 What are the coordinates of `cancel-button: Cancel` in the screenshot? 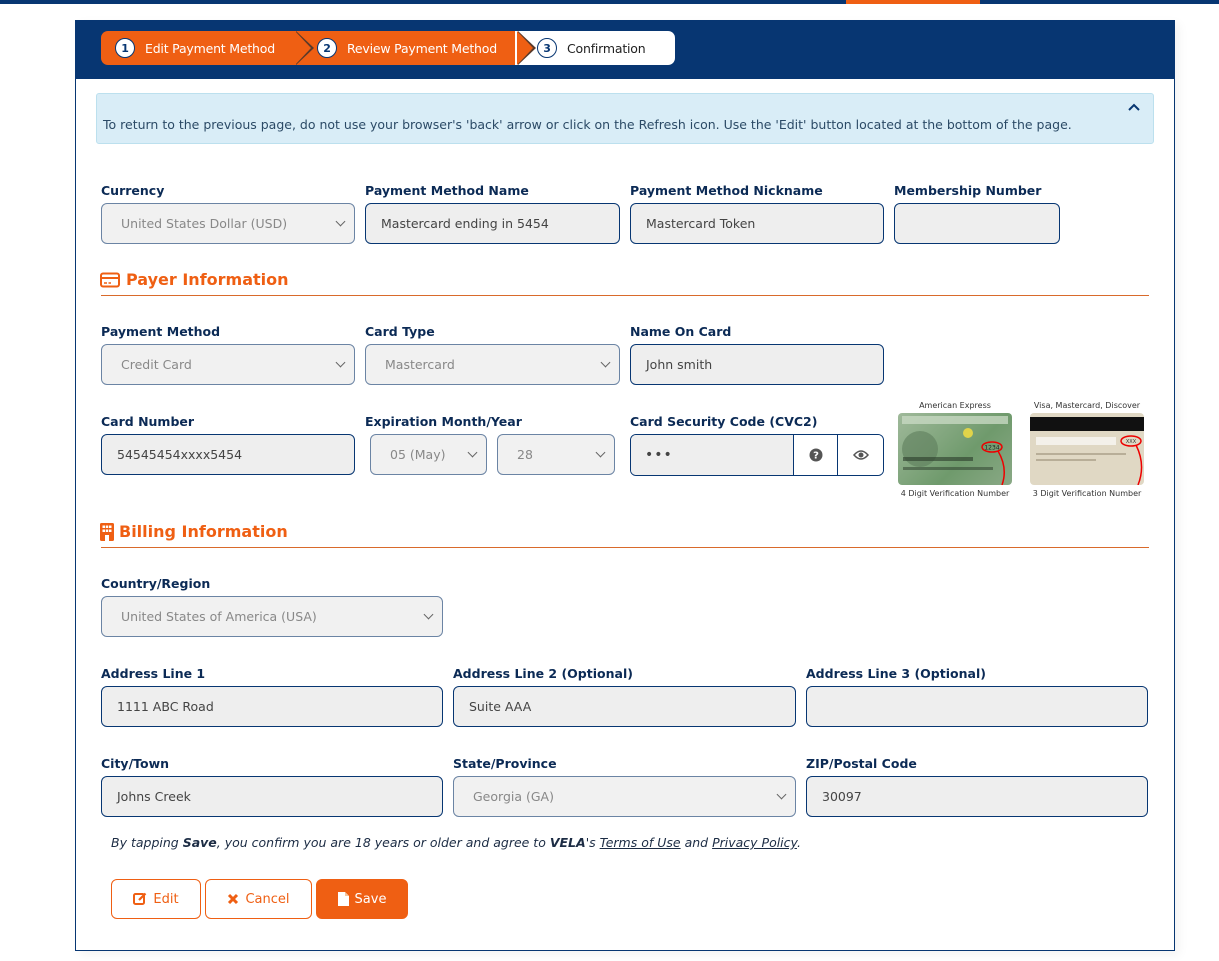 It's located at (258, 899).